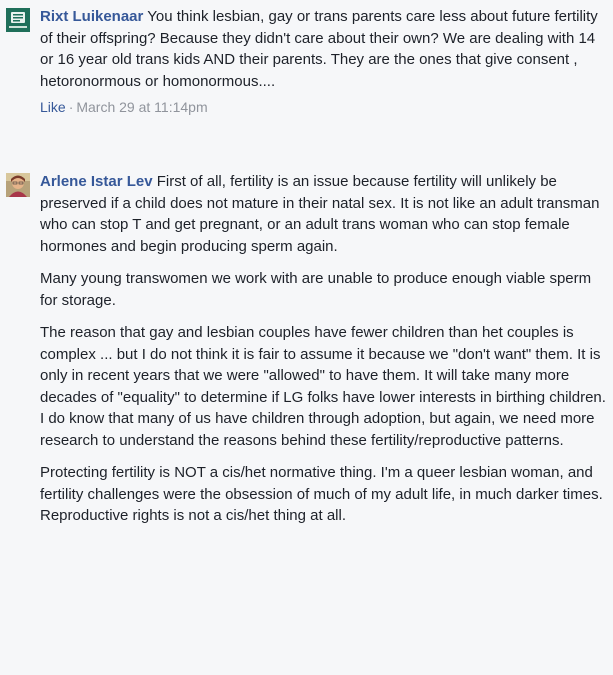 This screenshot has width=613, height=675. Describe the element at coordinates (323, 108) in the screenshot. I see `comment-meta: Like · March 29 at 11:14pm` at that location.